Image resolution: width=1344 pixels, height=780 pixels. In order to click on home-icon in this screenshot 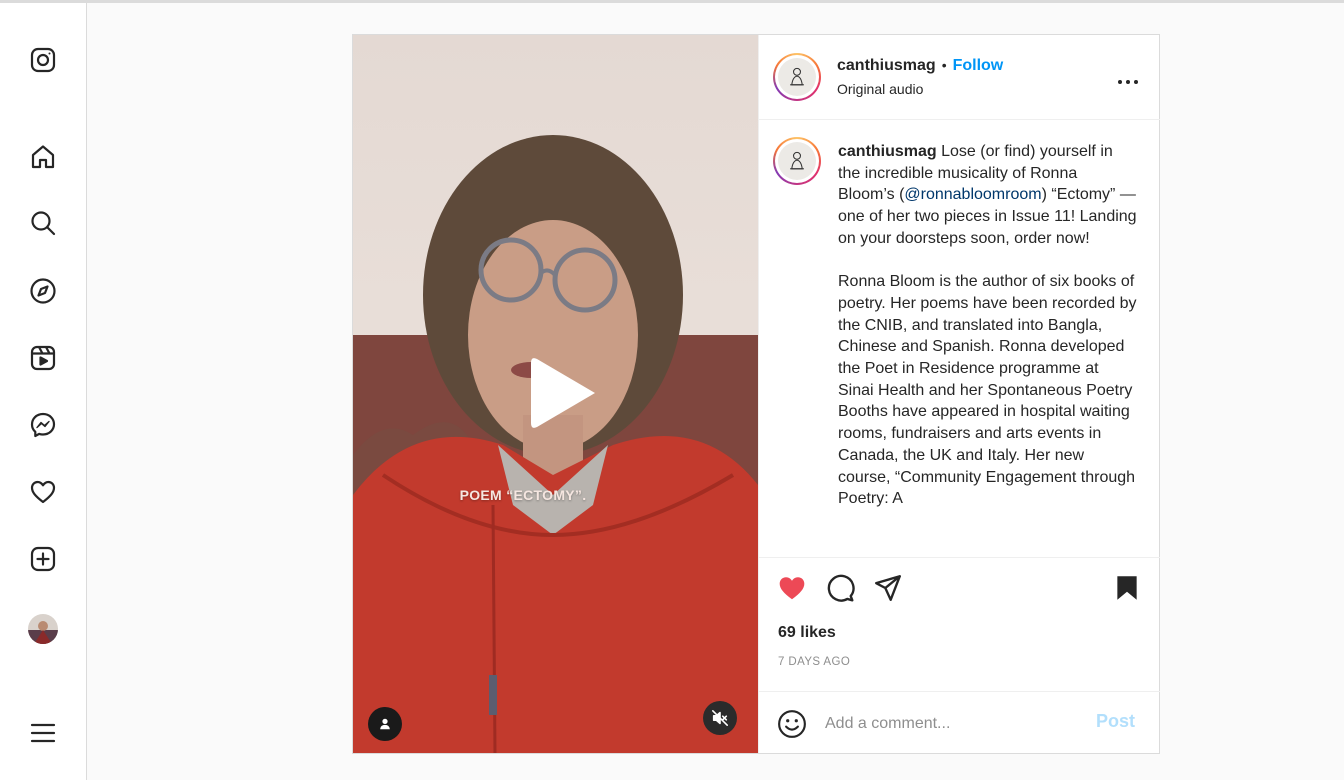, I will do `click(43, 157)`.